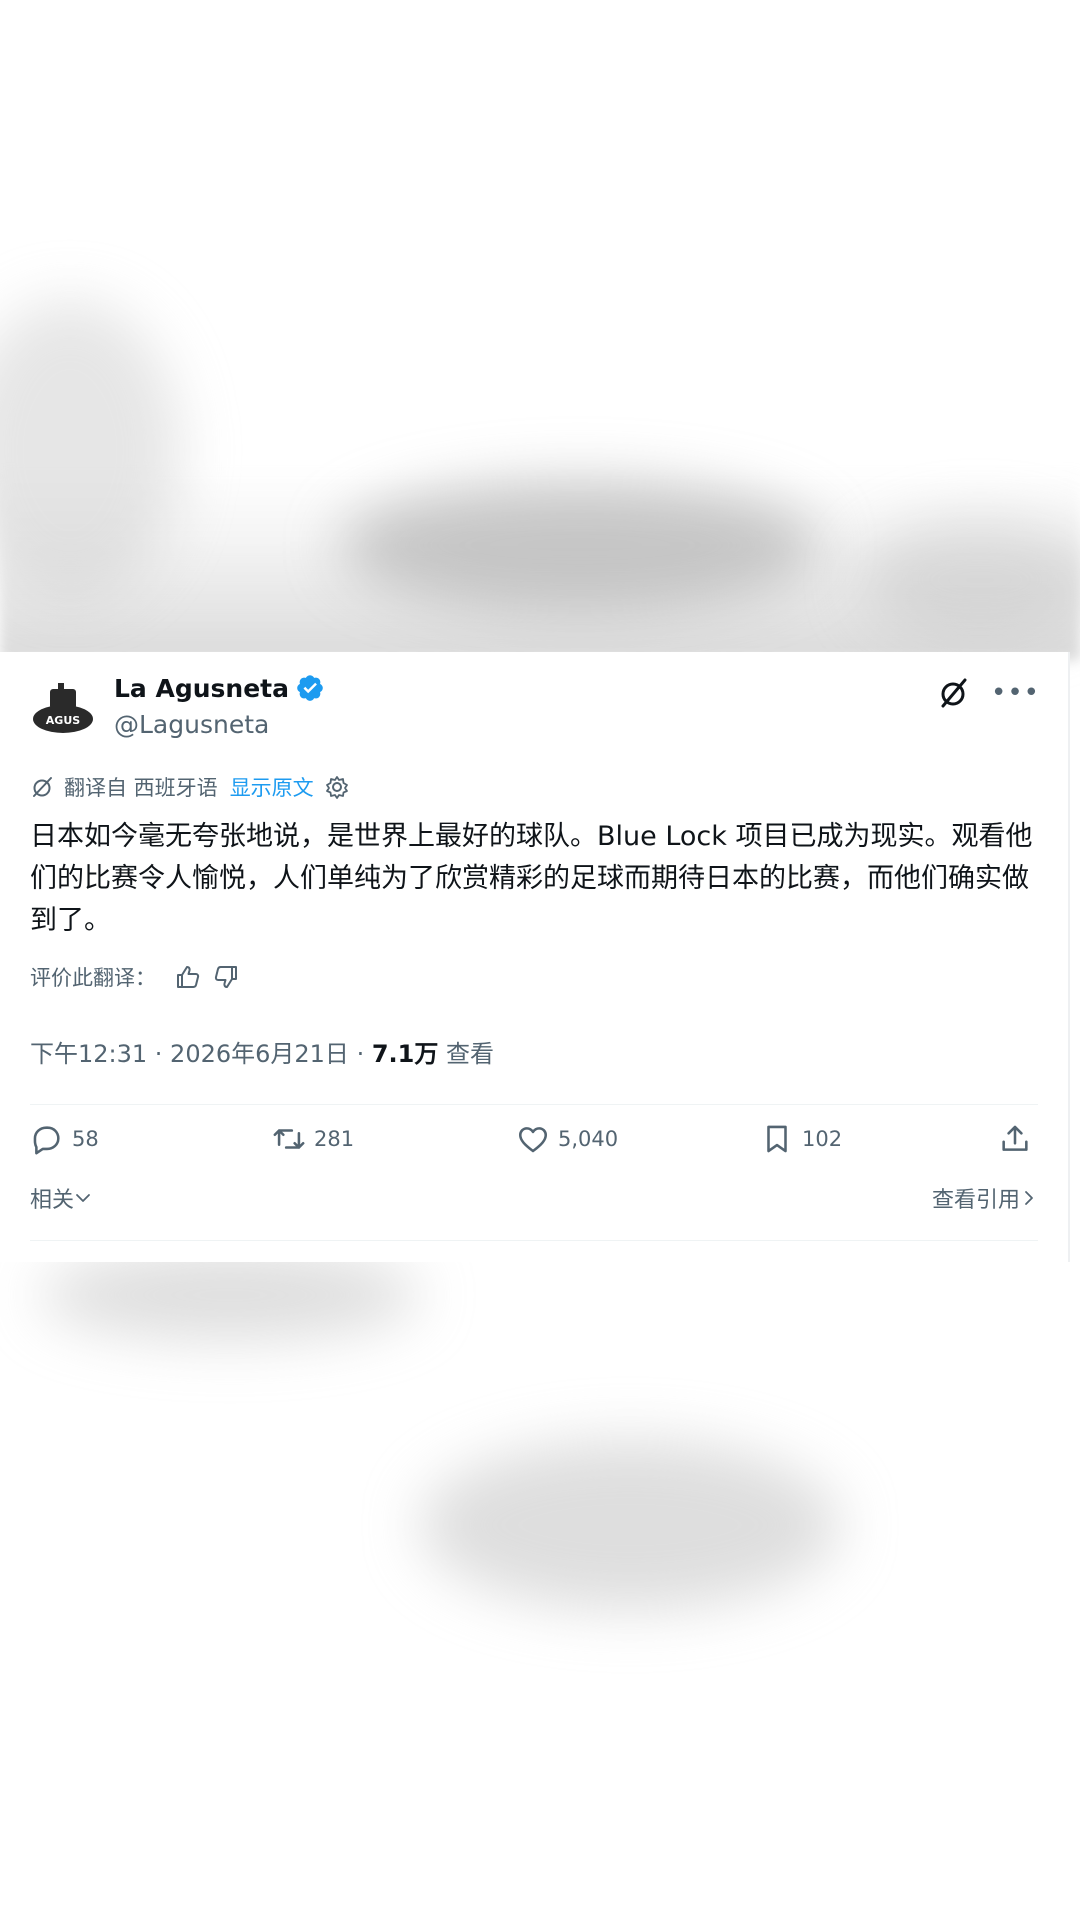 The image size is (1080, 1920). What do you see at coordinates (1029, 1198) in the screenshot?
I see `chevron-right-icon` at bounding box center [1029, 1198].